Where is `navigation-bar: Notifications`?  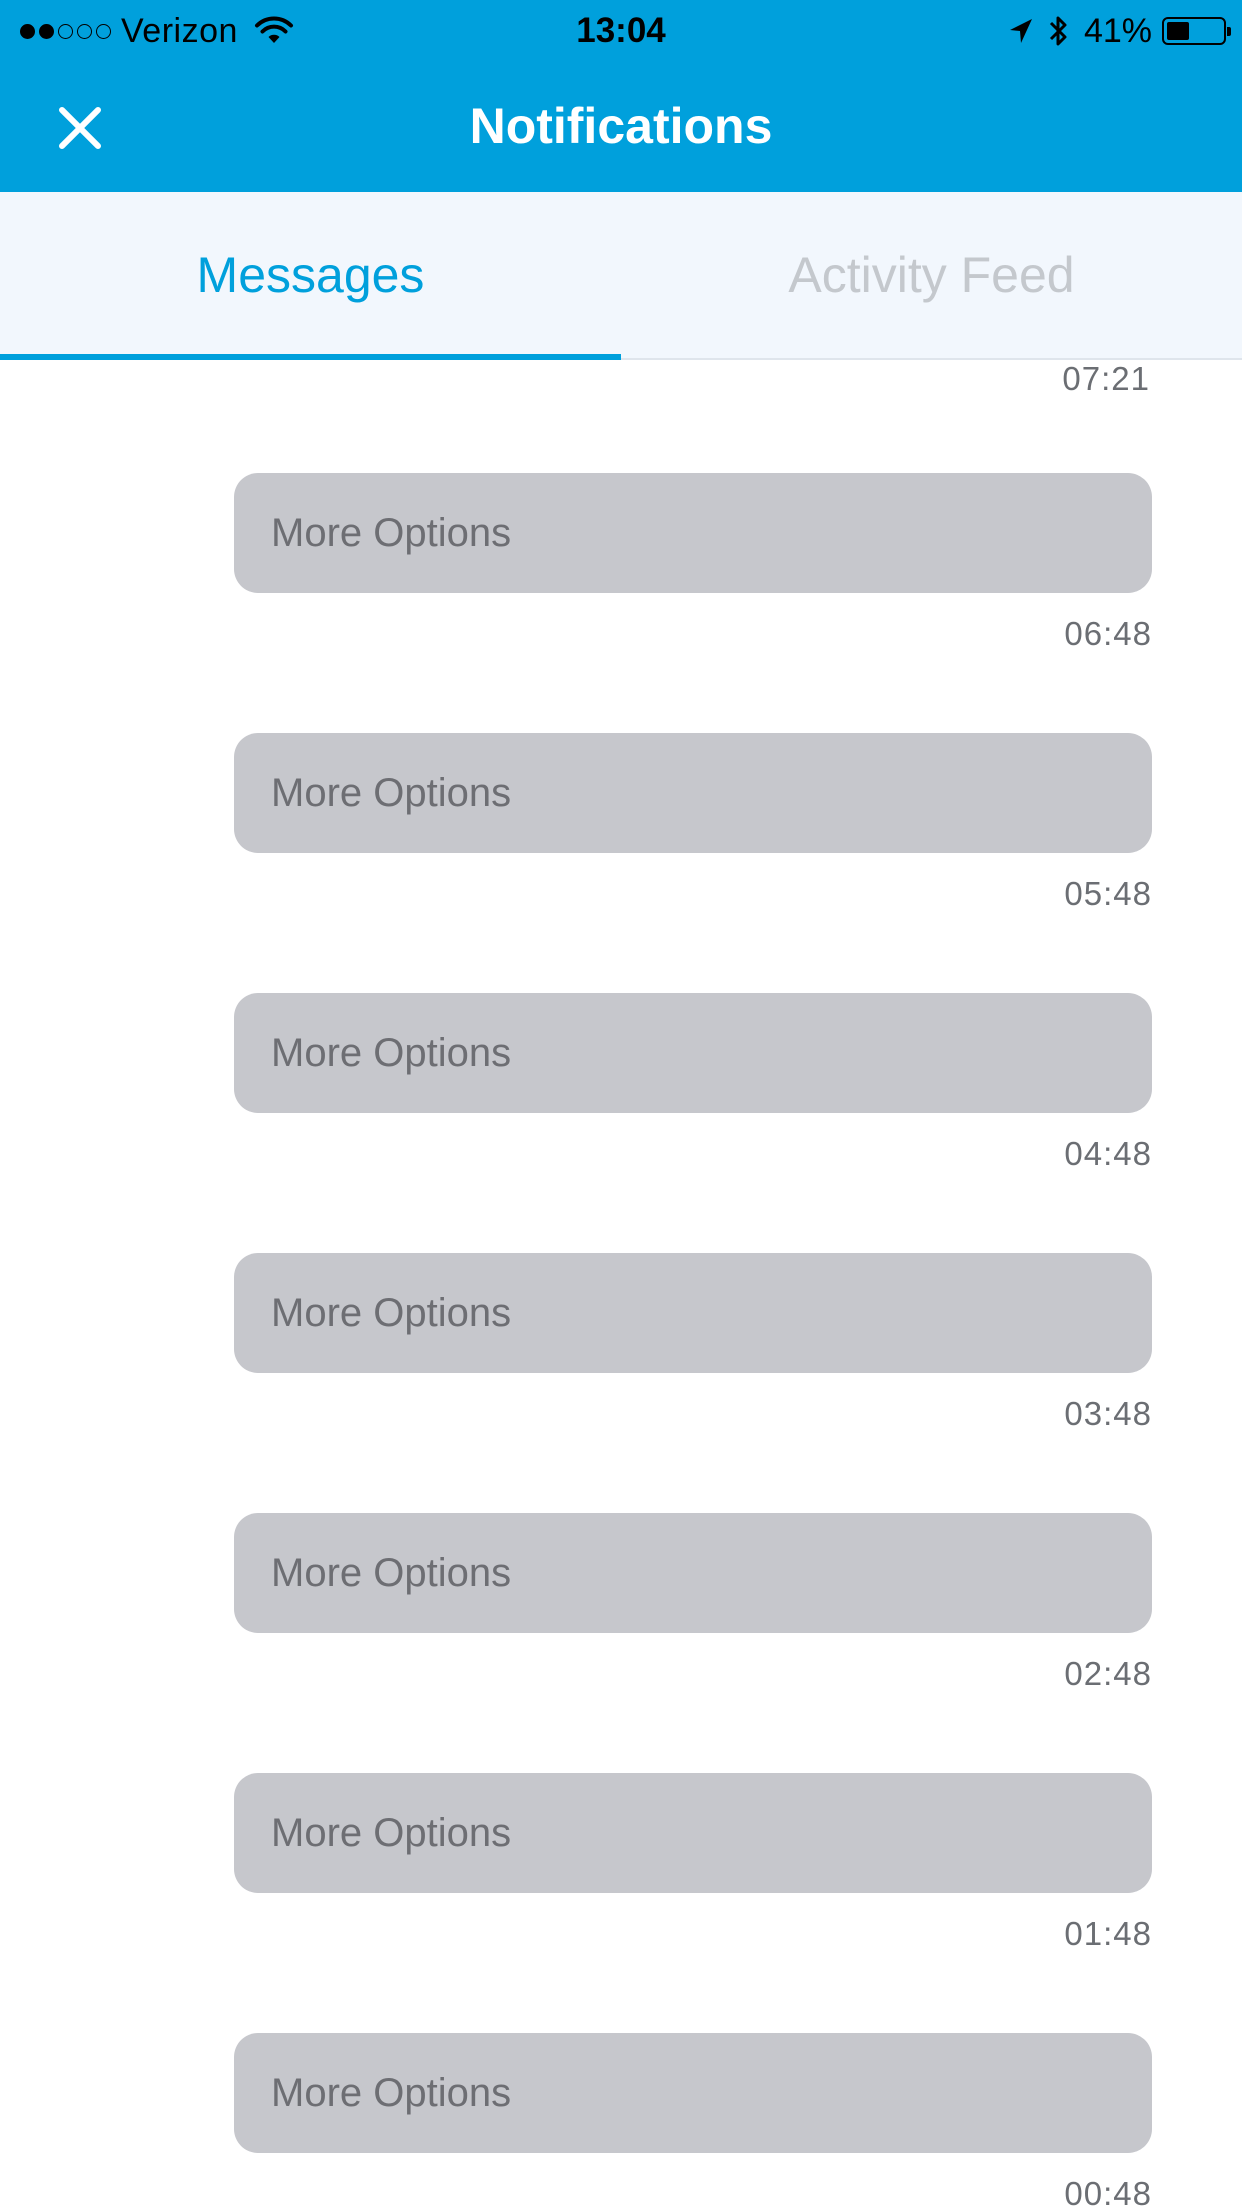
navigation-bar: Notifications is located at coordinates (621, 126).